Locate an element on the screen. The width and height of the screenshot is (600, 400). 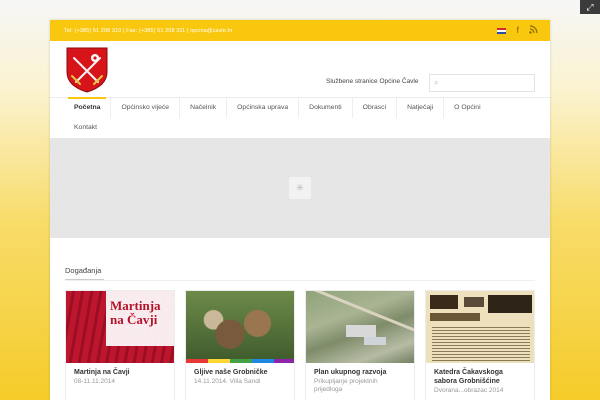
loading-spinner-icon: ✳ is located at coordinates (300, 188).